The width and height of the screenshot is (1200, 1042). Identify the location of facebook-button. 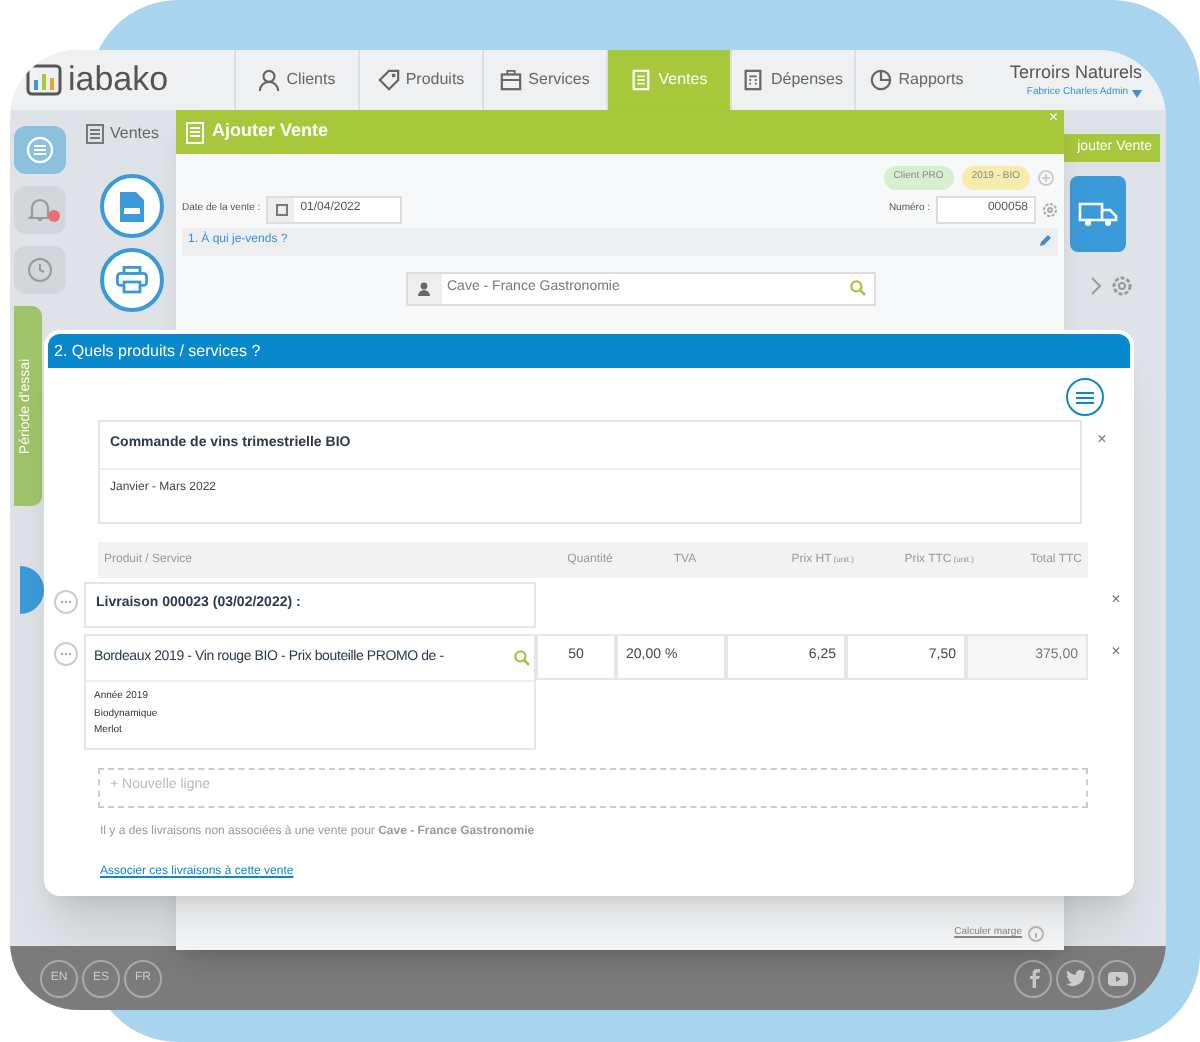
(1033, 978).